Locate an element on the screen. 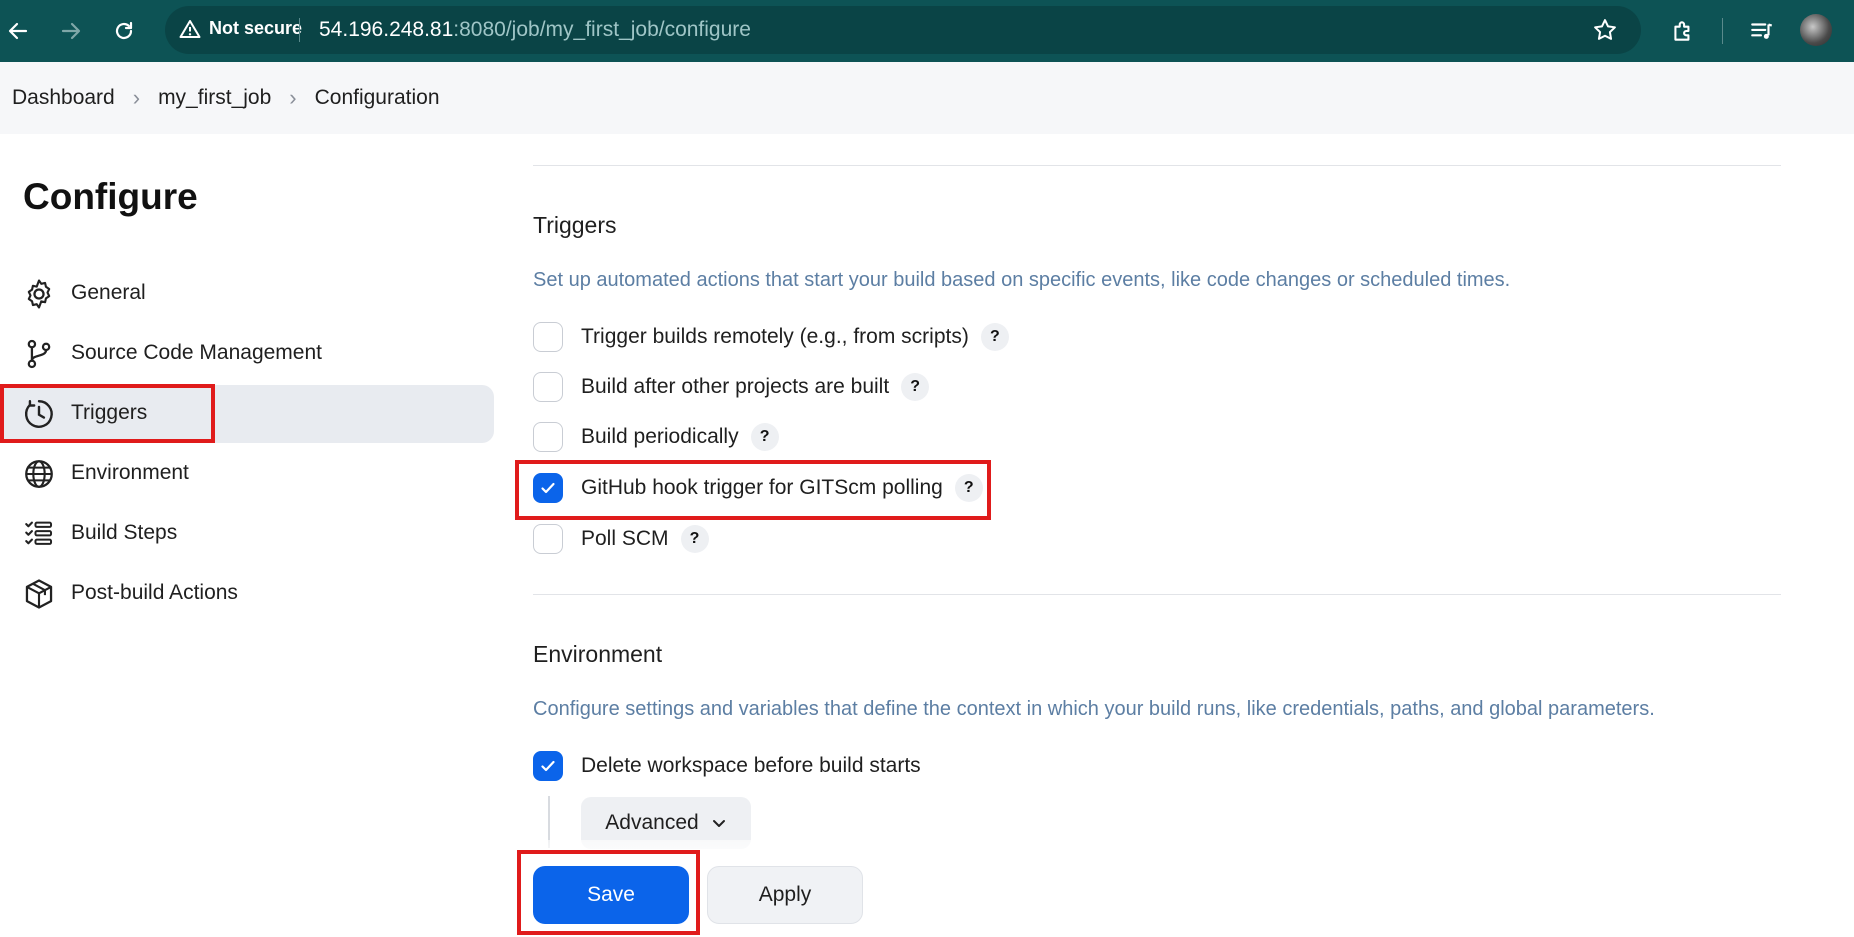 Image resolution: width=1854 pixels, height=937 pixels. media-control-icon is located at coordinates (1762, 31).